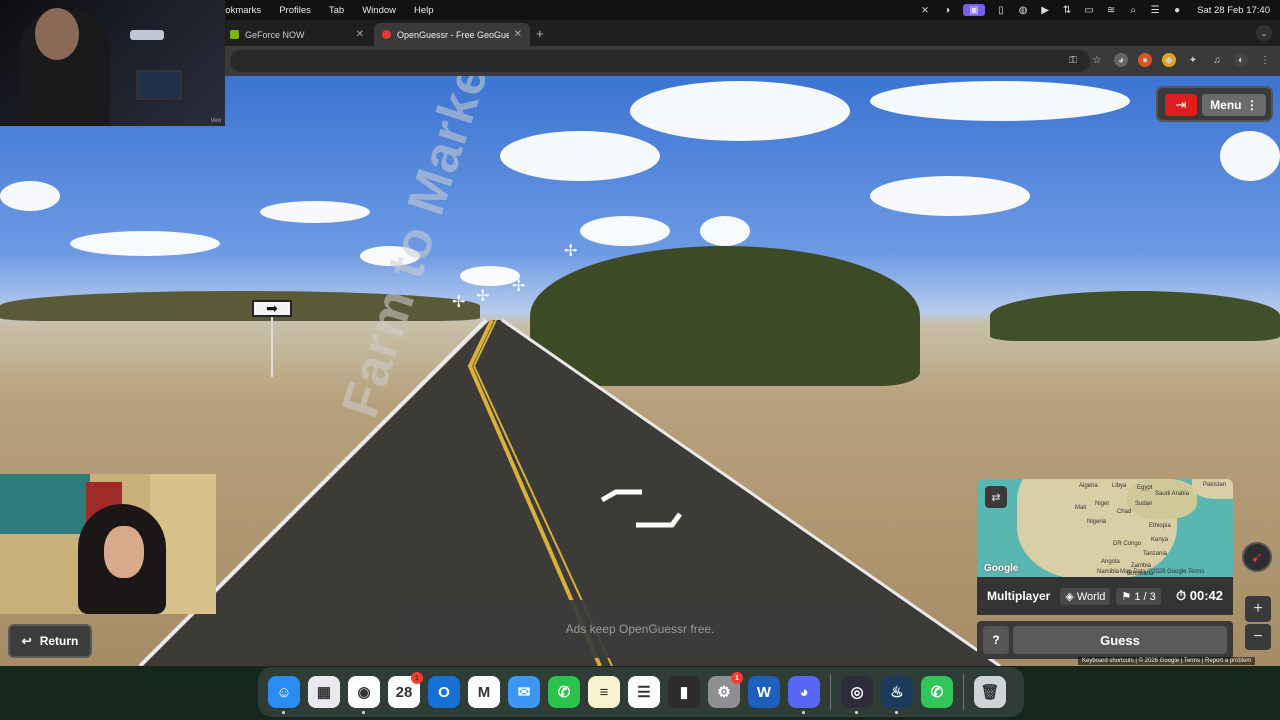  Describe the element at coordinates (1241, 60) in the screenshot. I see `profile-avatar-icon: ◐` at that location.